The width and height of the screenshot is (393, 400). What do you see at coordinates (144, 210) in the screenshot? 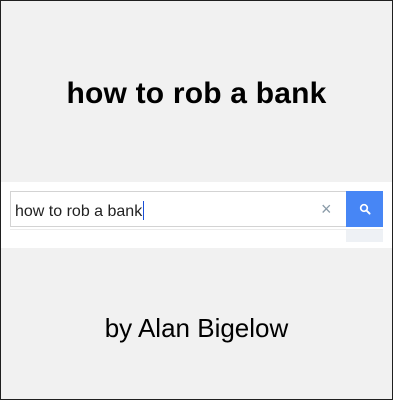
I see `text-caret` at bounding box center [144, 210].